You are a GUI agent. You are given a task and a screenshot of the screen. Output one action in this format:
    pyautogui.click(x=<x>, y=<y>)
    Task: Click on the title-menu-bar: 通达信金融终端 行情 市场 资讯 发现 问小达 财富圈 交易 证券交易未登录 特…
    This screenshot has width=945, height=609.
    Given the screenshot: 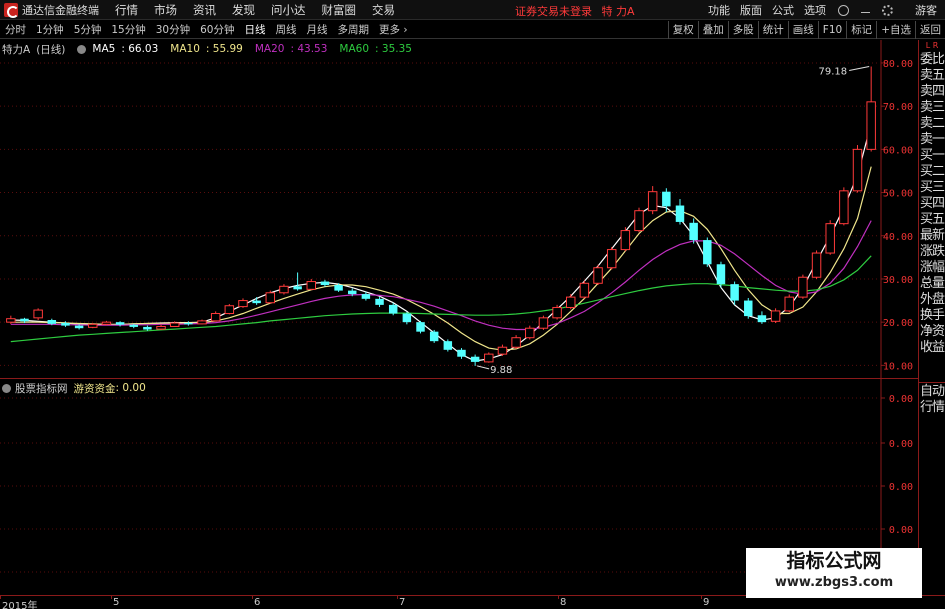 What is the action you would take?
    pyautogui.click(x=472, y=10)
    